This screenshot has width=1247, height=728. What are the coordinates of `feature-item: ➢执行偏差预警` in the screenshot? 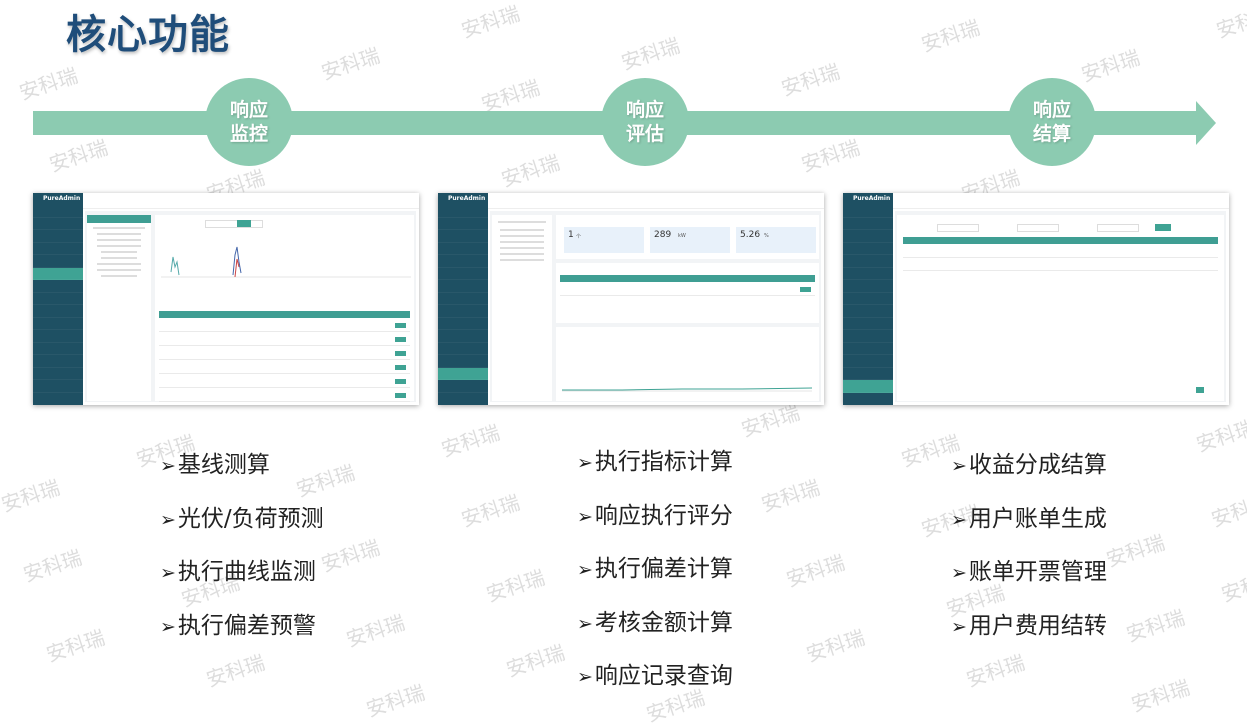 It's located at (238, 626).